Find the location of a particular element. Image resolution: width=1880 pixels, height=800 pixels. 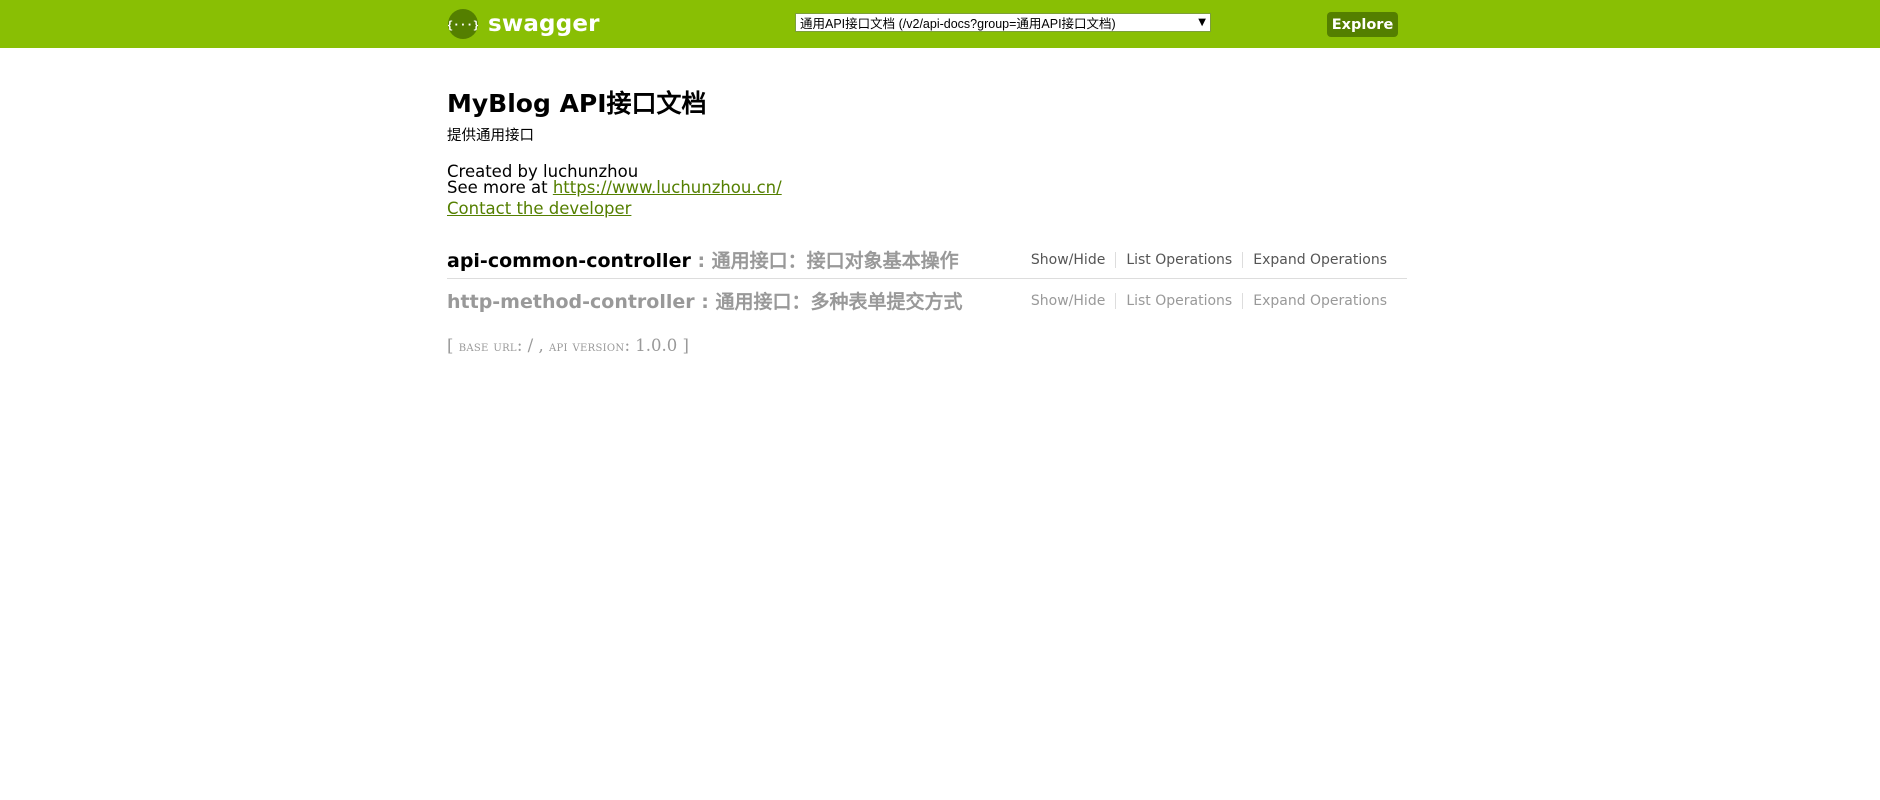

contact-line: Contact the developer is located at coordinates (539, 208).